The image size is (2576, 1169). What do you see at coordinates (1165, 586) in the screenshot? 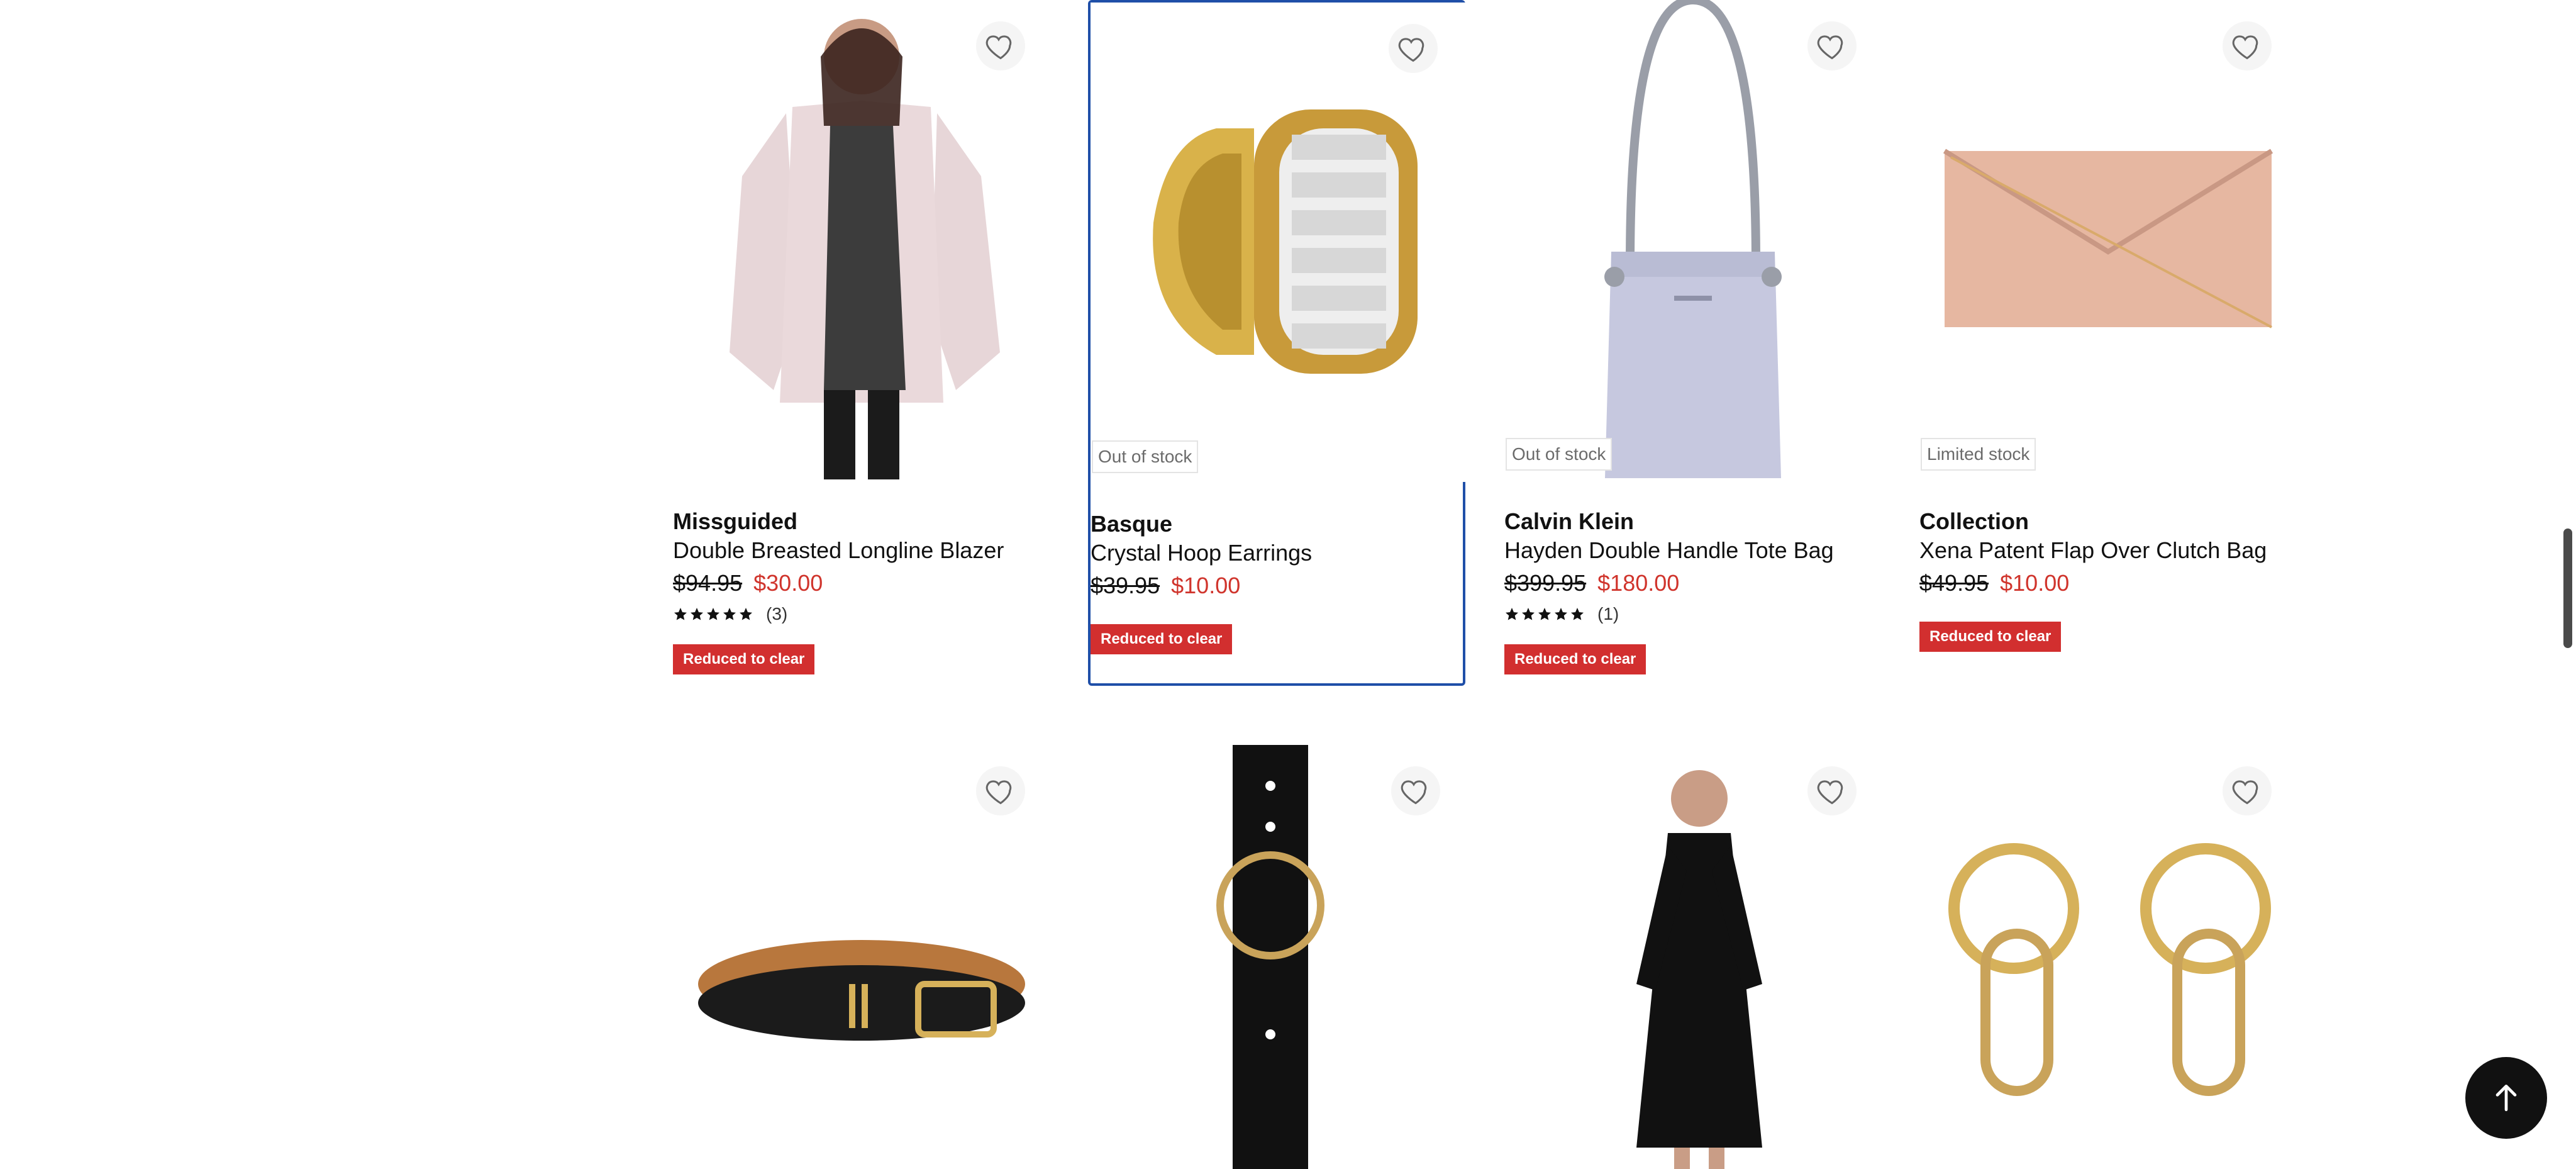
I see `product-price: $39.95 $10.00` at bounding box center [1165, 586].